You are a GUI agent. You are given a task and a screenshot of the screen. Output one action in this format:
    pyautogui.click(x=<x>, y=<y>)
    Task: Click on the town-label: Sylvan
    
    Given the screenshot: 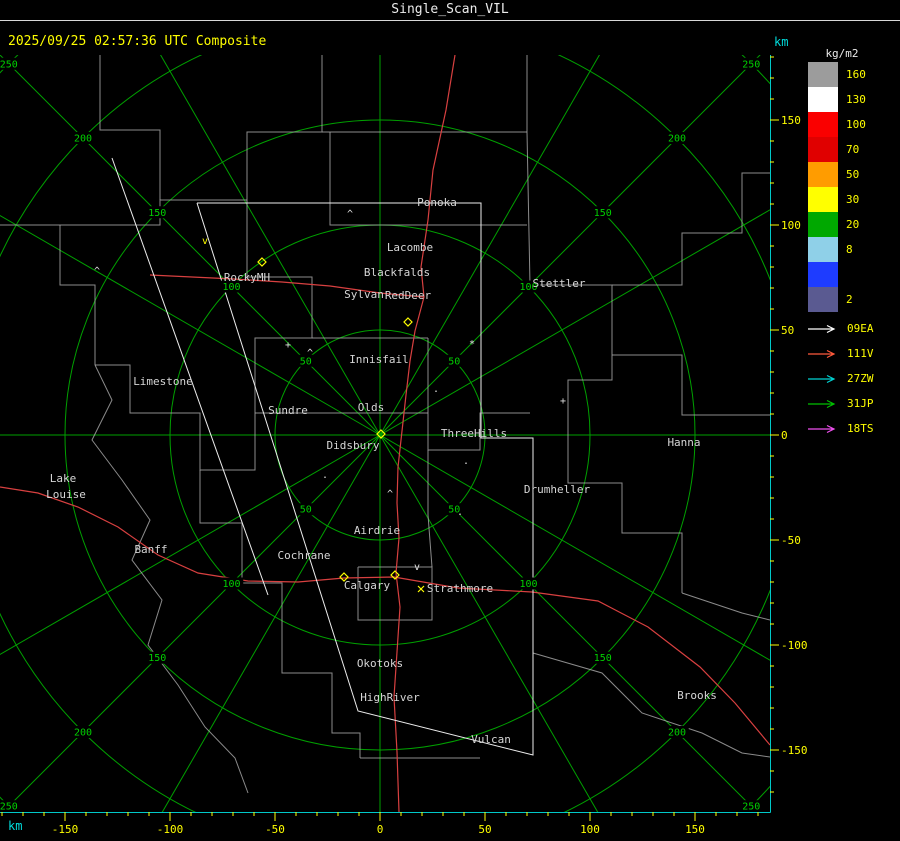 What is the action you would take?
    pyautogui.click(x=364, y=294)
    